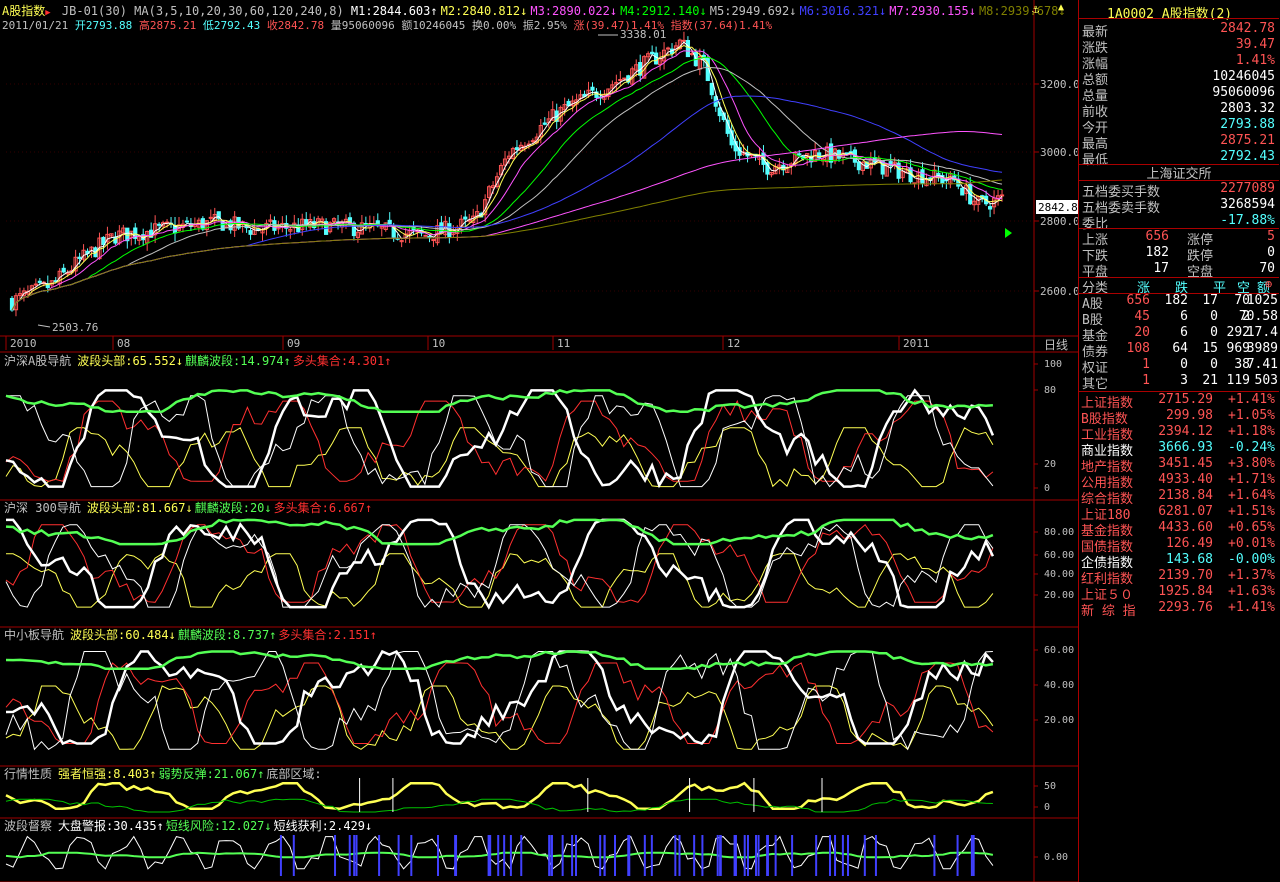 This screenshot has height=882, width=1280. I want to click on stock-name: A股指数, so click(1185, 14).